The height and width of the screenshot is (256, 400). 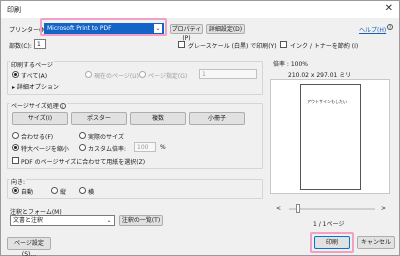 I want to click on pdf-size-checkbox, so click(x=15, y=160).